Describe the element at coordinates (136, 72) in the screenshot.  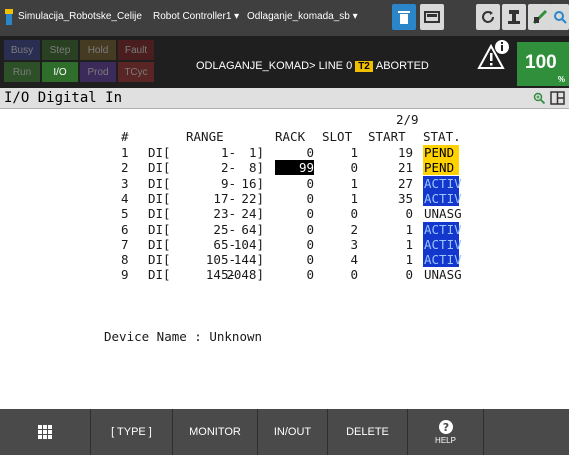
I see `tcyc-indicator: TCyc` at that location.